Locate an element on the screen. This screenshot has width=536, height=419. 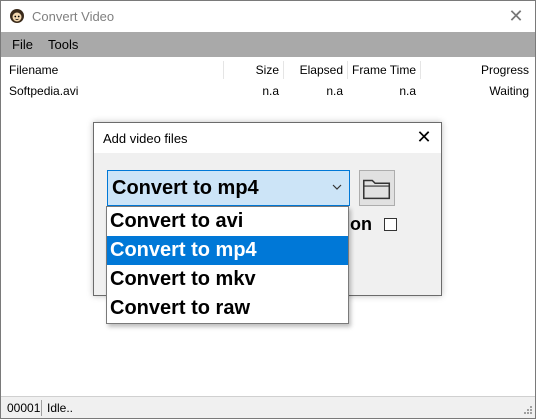
menu-tools: Tools is located at coordinates (63, 44).